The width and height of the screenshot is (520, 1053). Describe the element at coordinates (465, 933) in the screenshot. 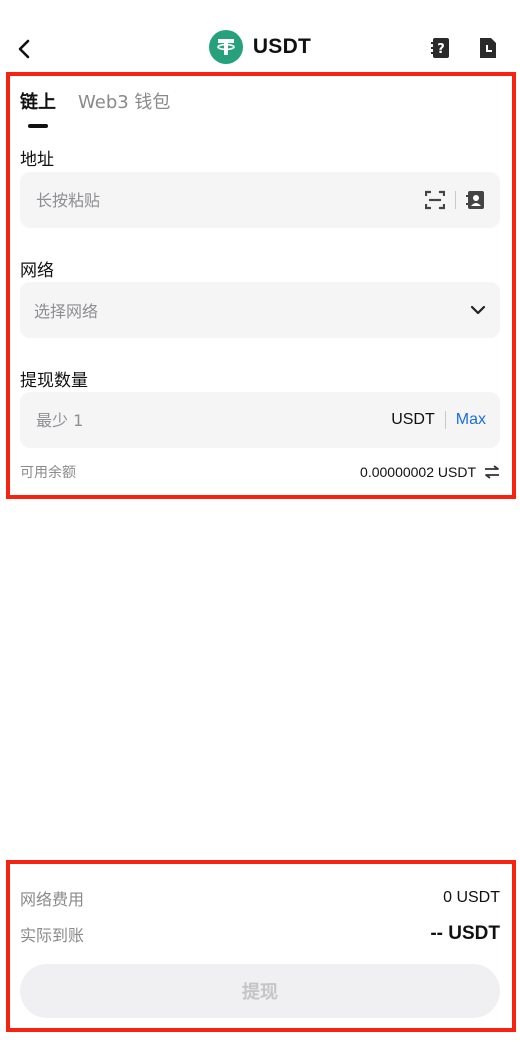

I see `received-amount-value: -- USDT` at that location.